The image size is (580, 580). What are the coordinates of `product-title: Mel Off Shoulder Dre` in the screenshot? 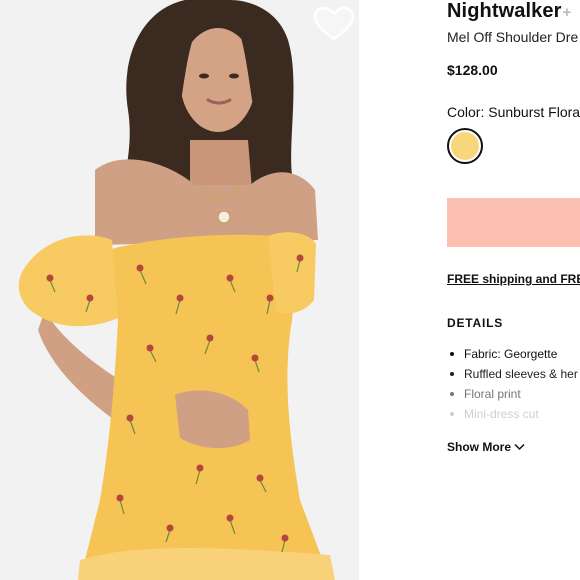 It's located at (513, 37).